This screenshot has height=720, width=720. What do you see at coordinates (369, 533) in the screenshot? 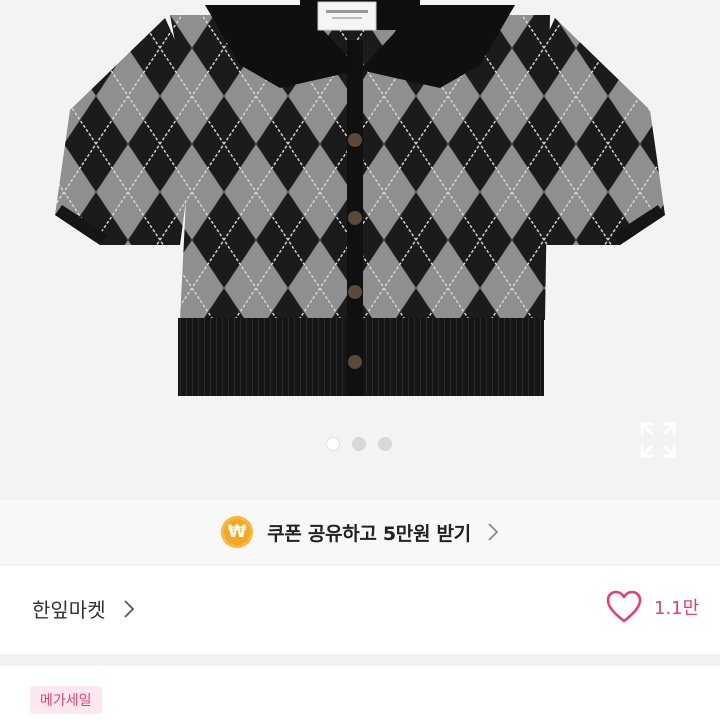
I see `coupon-label: 쿠폰 공유하고 5만원 받기` at bounding box center [369, 533].